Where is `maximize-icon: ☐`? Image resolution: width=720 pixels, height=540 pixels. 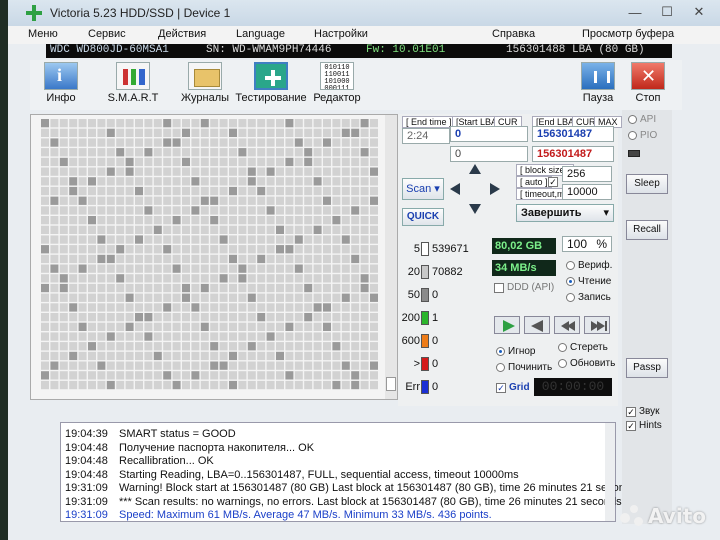 maximize-icon: ☐ is located at coordinates (667, 12).